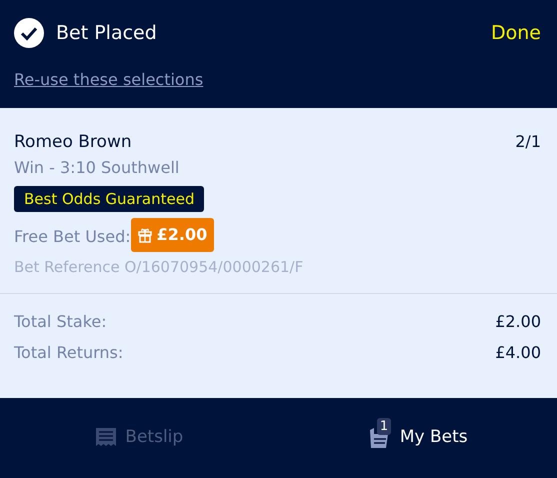 The image size is (557, 478). What do you see at coordinates (172, 235) in the screenshot?
I see `free-bet-badge: £2.00` at bounding box center [172, 235].